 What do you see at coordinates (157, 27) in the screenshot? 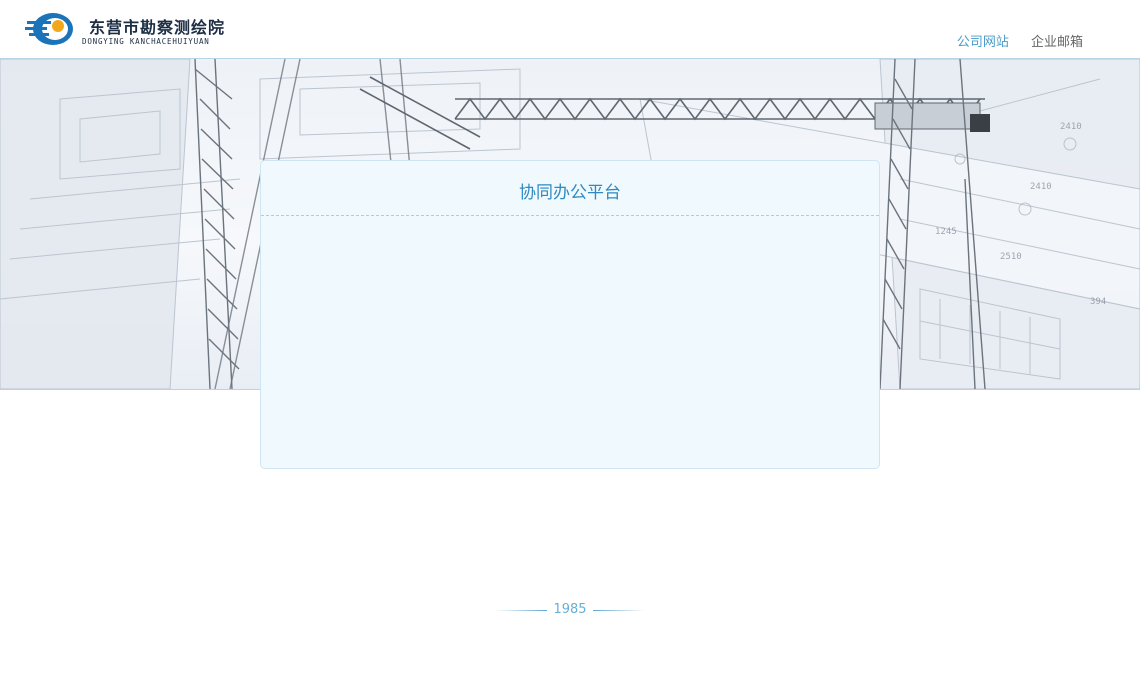
I see `company-name-cn: 东营市勘察测绘院` at bounding box center [157, 27].